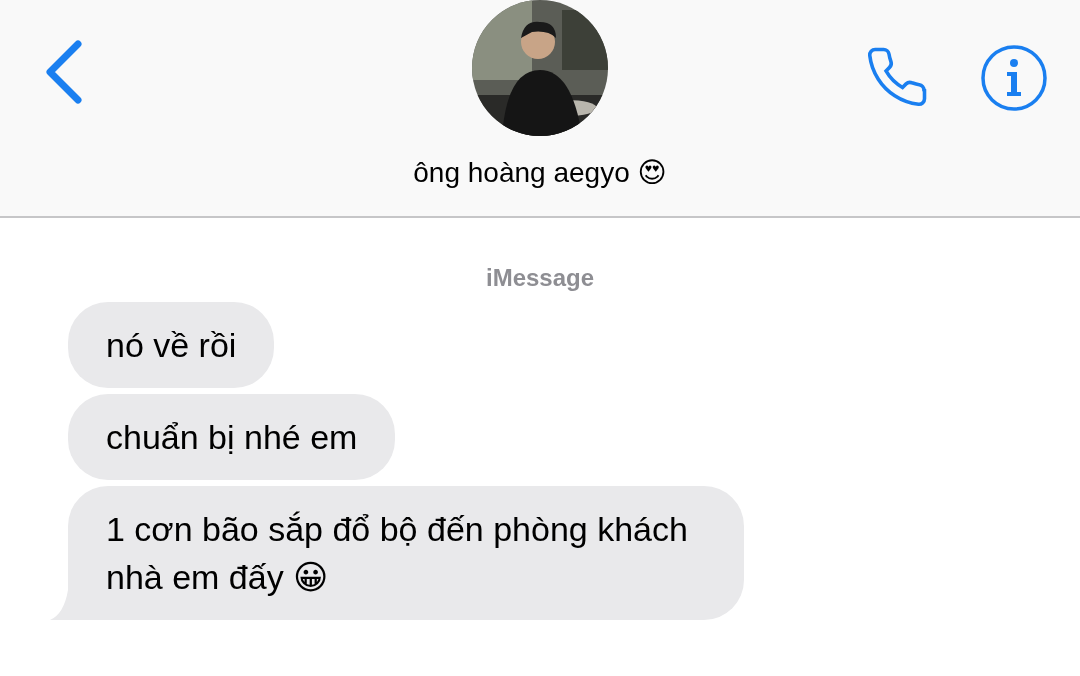  I want to click on message-text: 1 cơn bão sắp đổ bộ đến phòng khách nhà em đấy 😀, so click(397, 553).